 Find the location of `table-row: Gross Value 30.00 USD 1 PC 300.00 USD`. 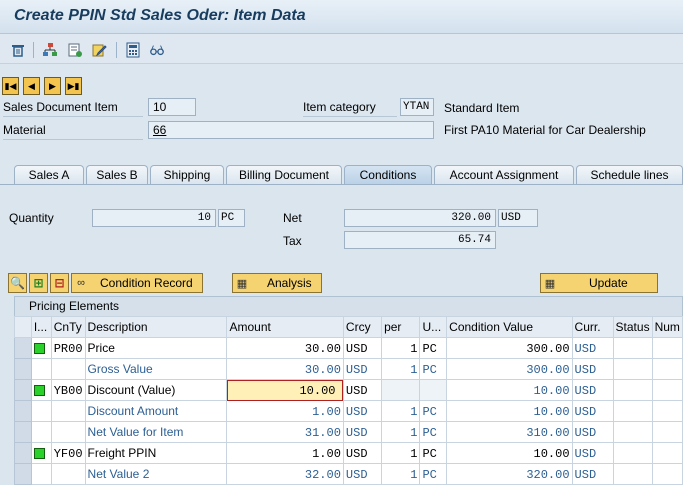

table-row: Gross Value 30.00 USD 1 PC 300.00 USD is located at coordinates (348, 369).